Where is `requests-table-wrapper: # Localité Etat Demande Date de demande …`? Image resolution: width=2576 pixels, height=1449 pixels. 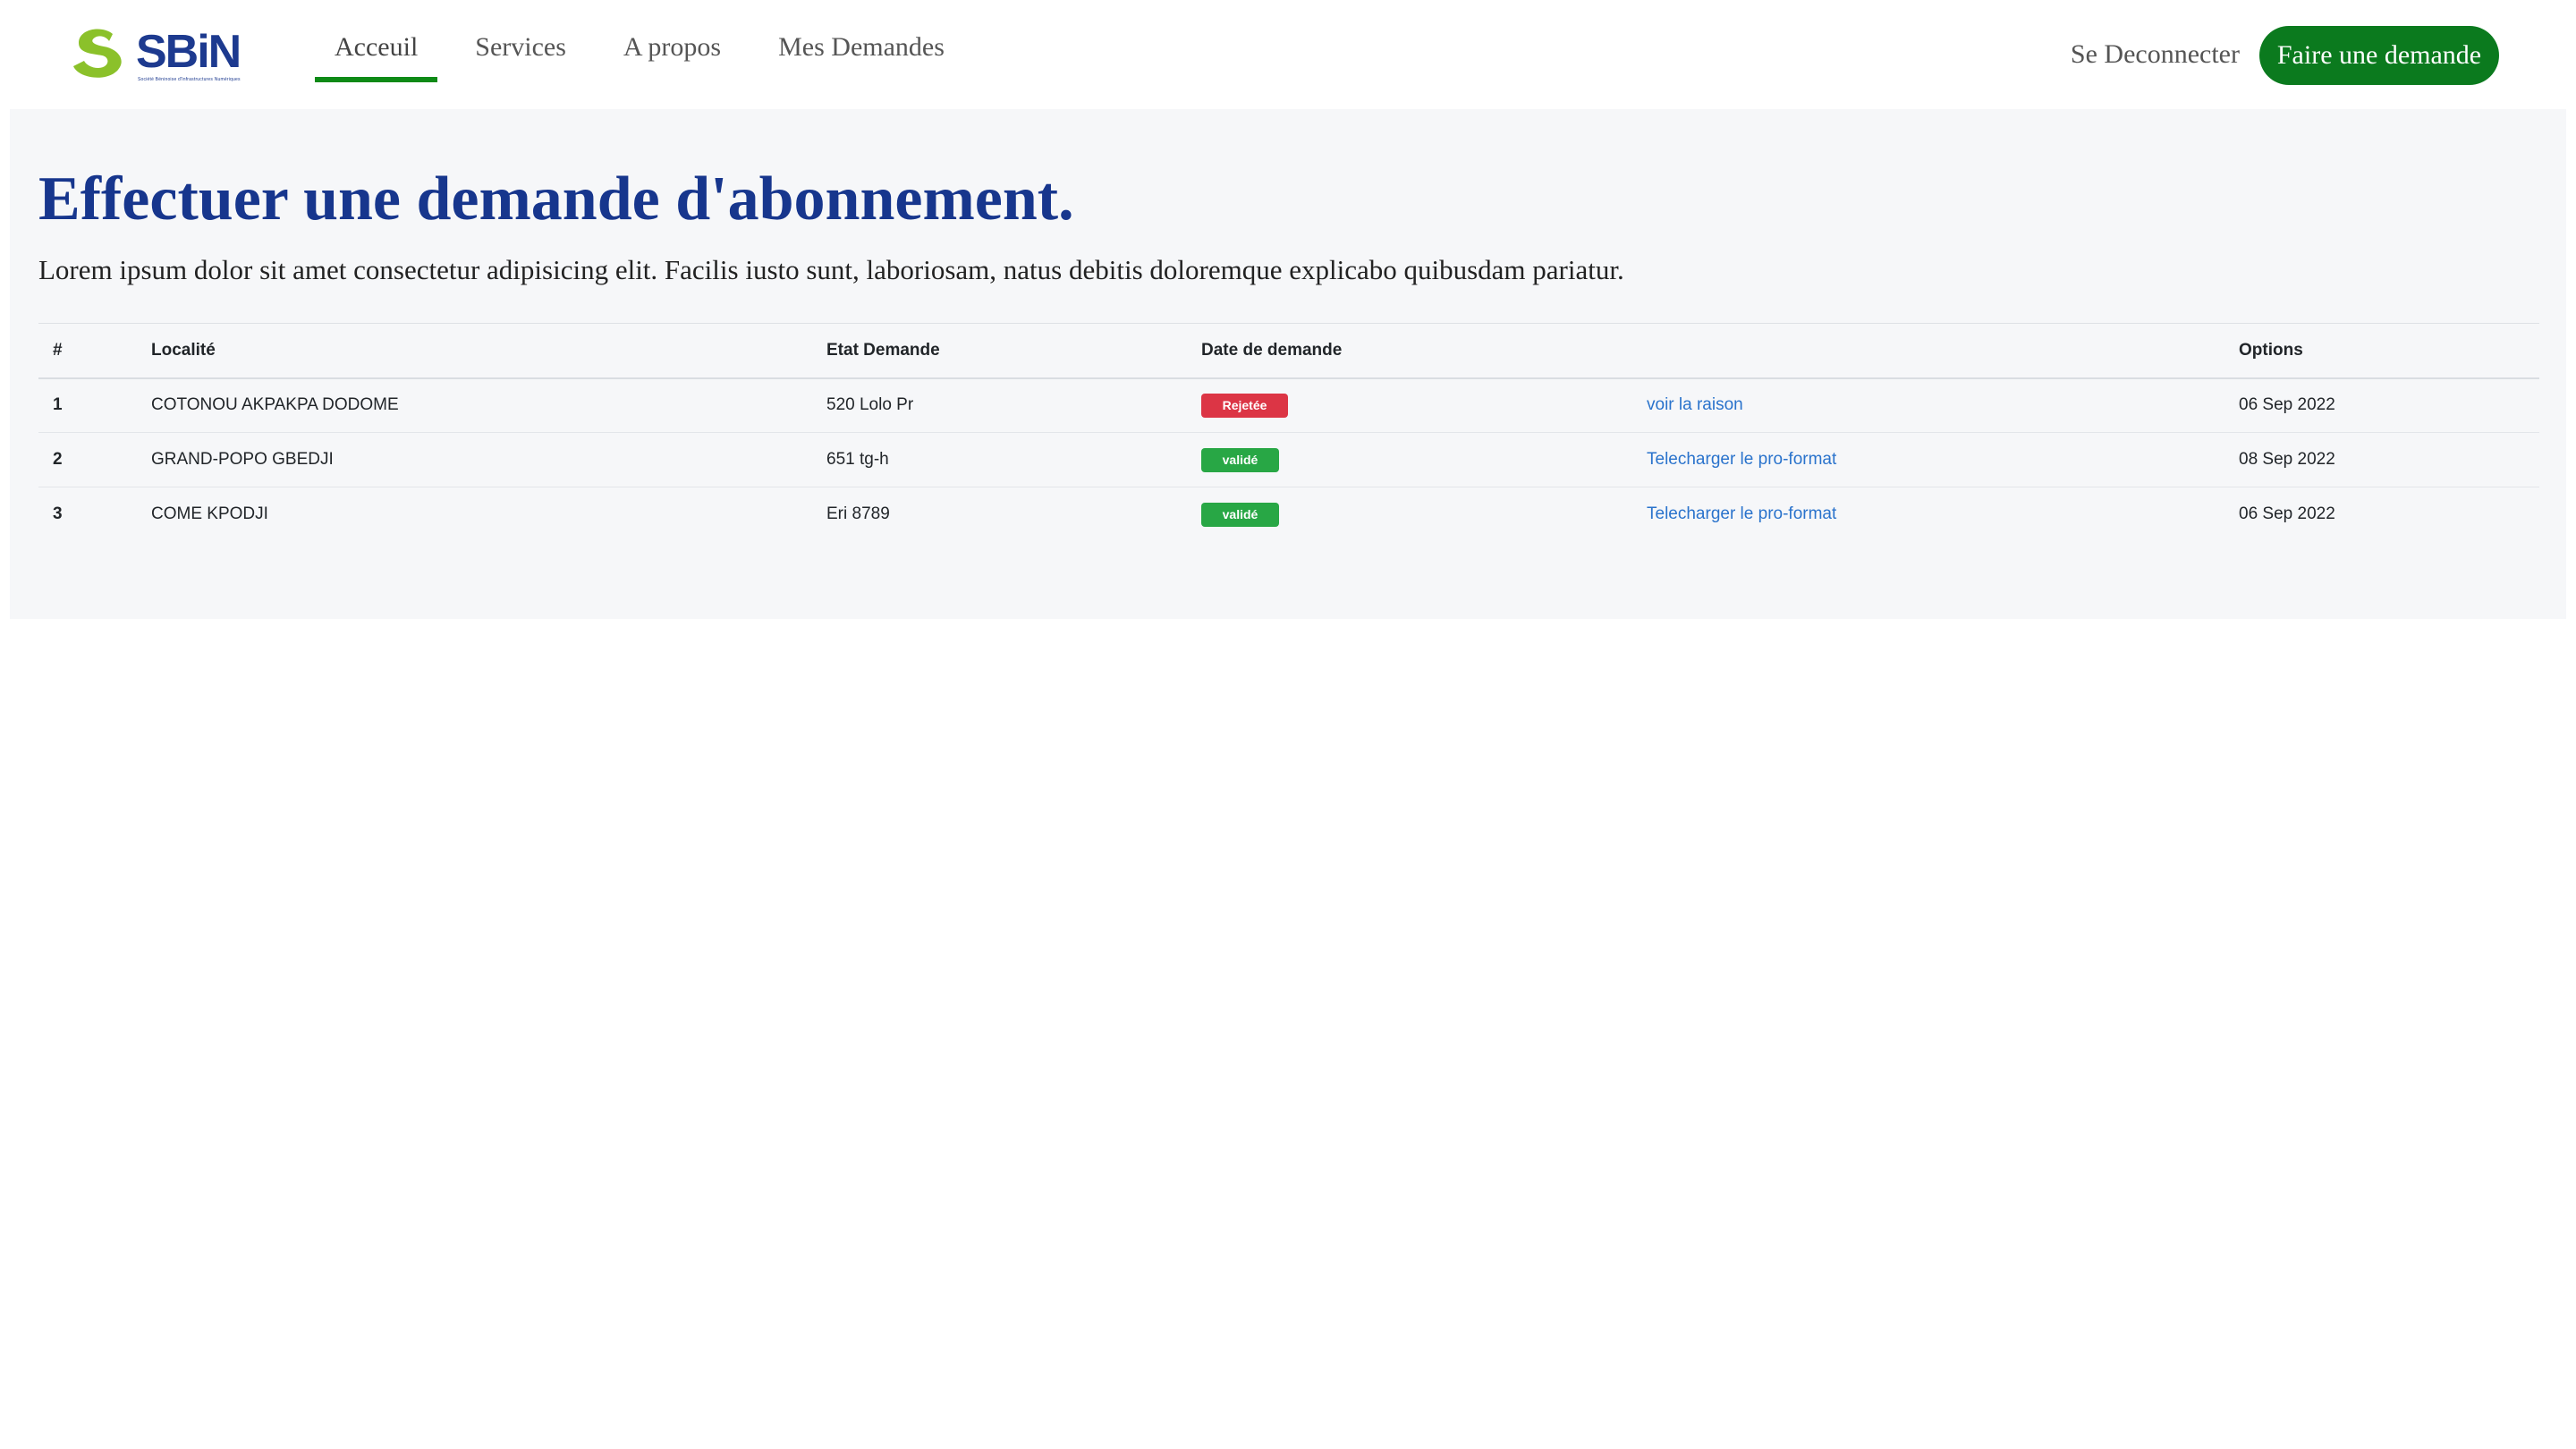
requests-table-wrapper: # Localité Etat Demande Date de demande … is located at coordinates (1288, 432).